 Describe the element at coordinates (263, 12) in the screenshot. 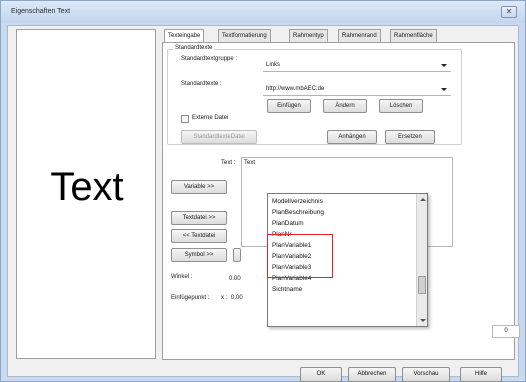

I see `title-bar: Eigenschaften Text ✕` at that location.